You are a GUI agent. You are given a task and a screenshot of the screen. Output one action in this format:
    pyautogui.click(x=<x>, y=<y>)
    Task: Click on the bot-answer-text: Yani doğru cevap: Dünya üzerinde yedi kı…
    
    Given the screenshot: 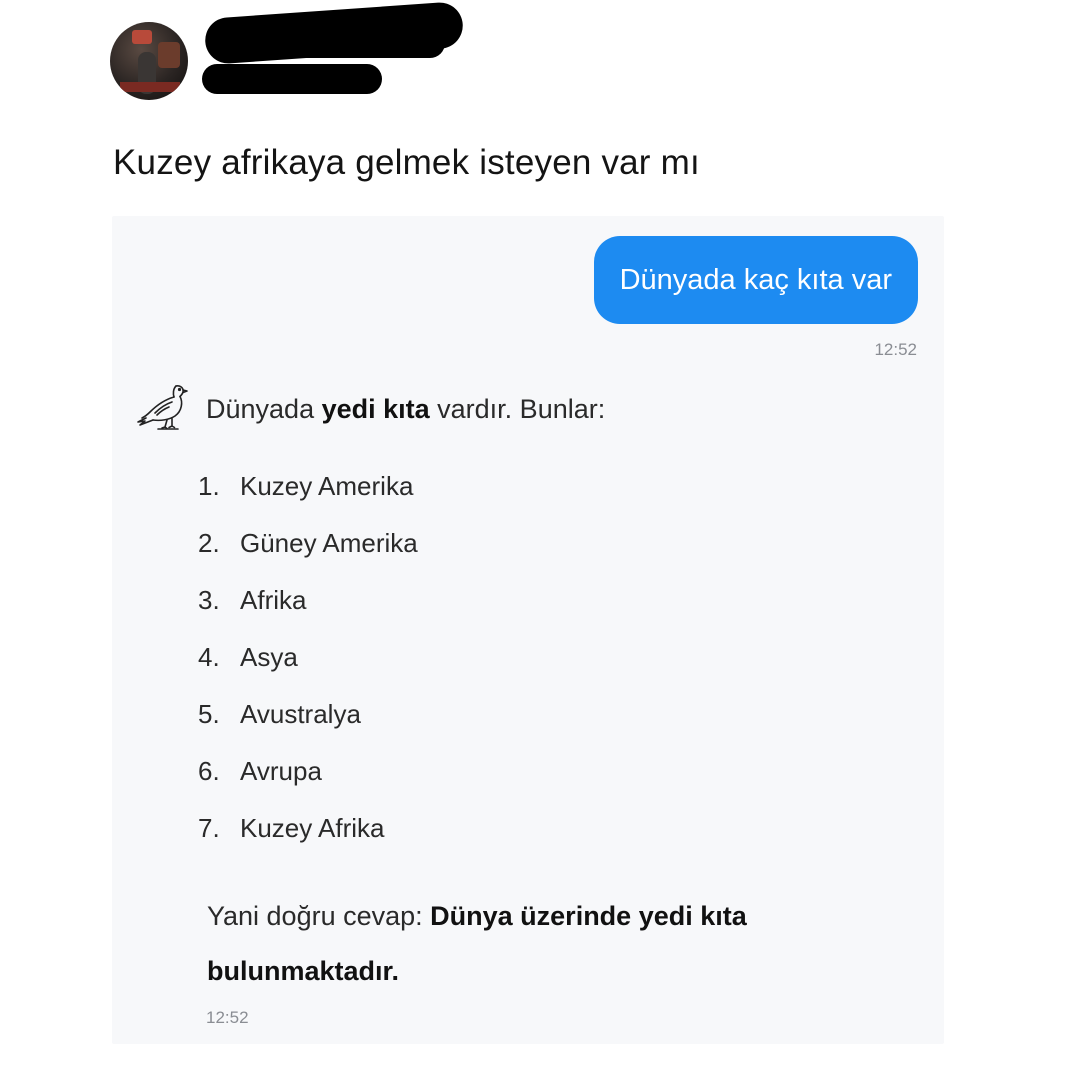 What is the action you would take?
    pyautogui.click(x=567, y=944)
    